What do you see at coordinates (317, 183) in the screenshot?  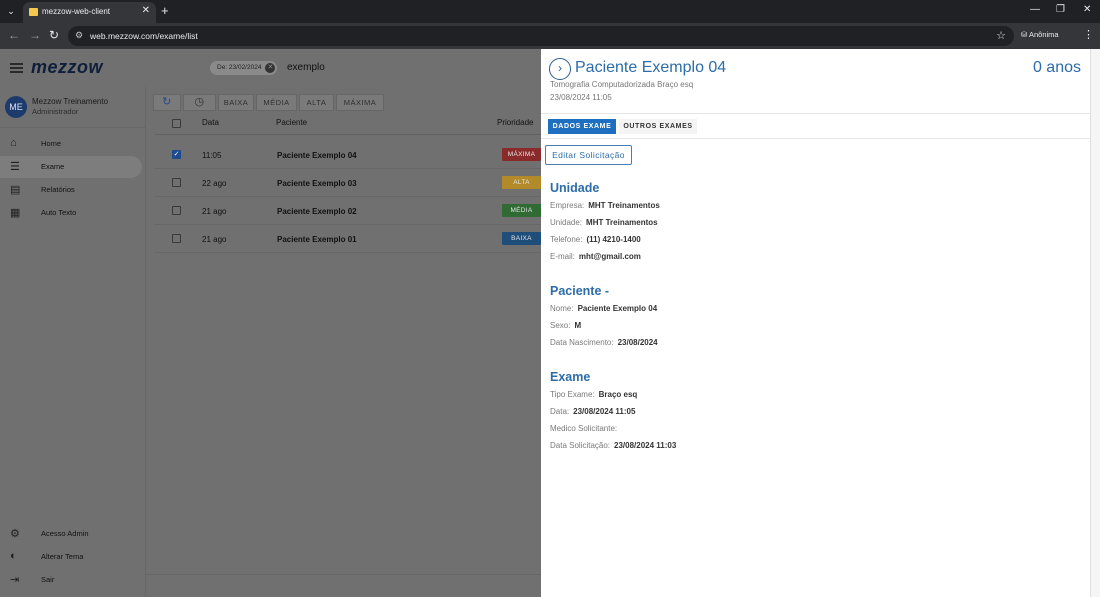 I see `row-patient: Paciente Exemplo 03` at bounding box center [317, 183].